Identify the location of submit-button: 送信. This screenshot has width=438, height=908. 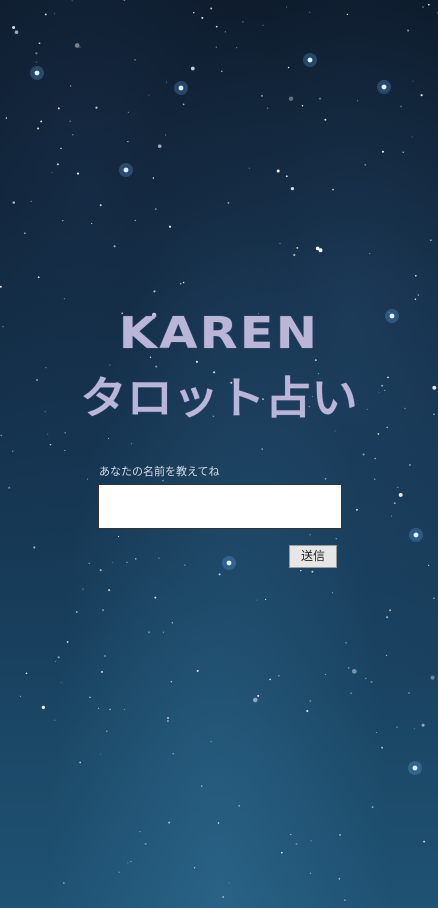
(313, 556).